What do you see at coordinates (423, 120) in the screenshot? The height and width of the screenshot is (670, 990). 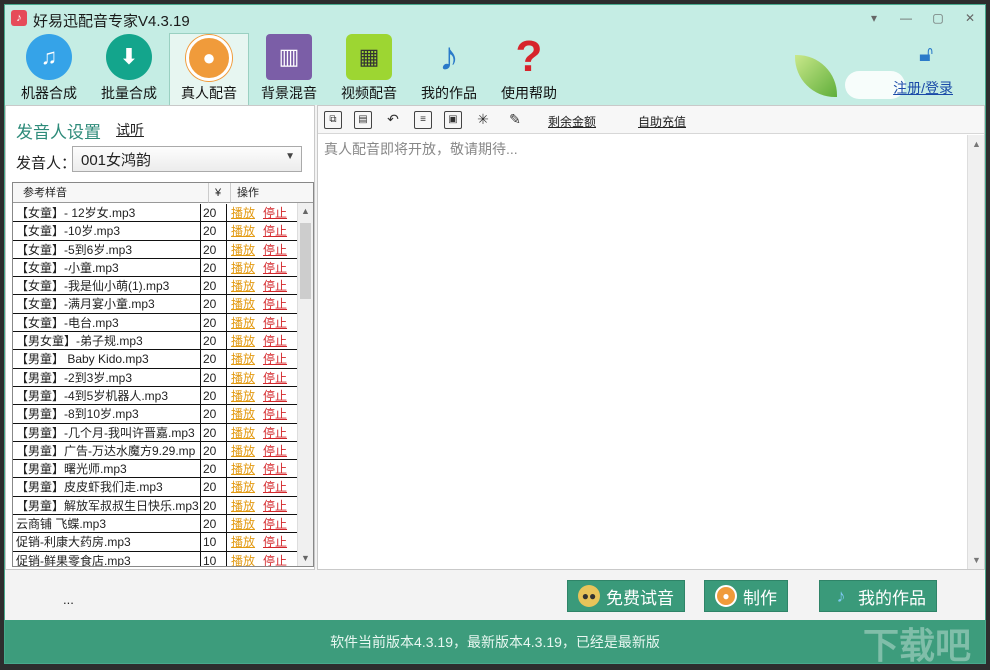 I see `document-icon: ≡` at bounding box center [423, 120].